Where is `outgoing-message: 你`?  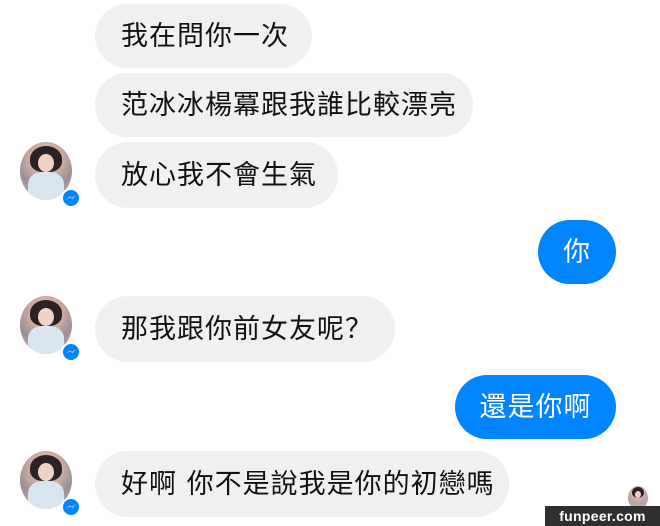
outgoing-message: 你 is located at coordinates (577, 252).